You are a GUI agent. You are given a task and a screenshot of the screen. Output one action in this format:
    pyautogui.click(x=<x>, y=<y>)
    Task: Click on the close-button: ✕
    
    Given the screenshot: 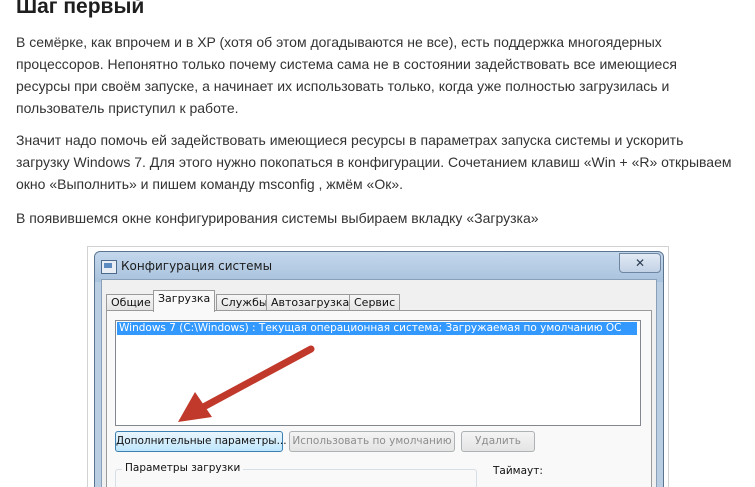 What is the action you would take?
    pyautogui.click(x=640, y=263)
    